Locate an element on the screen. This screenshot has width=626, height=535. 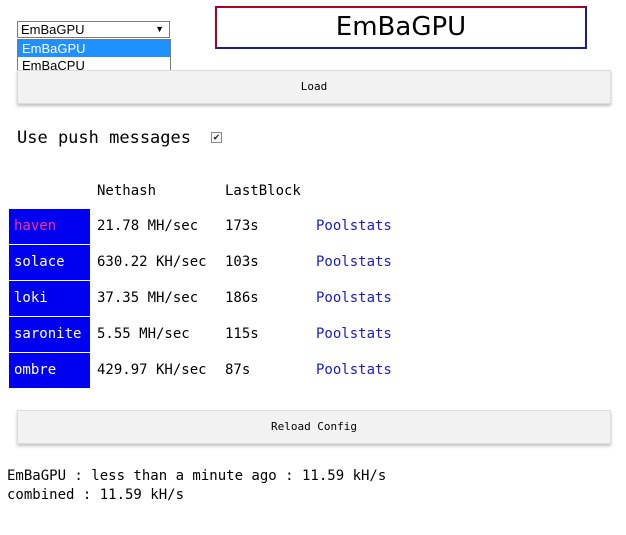
load-button: Load is located at coordinates (314, 87).